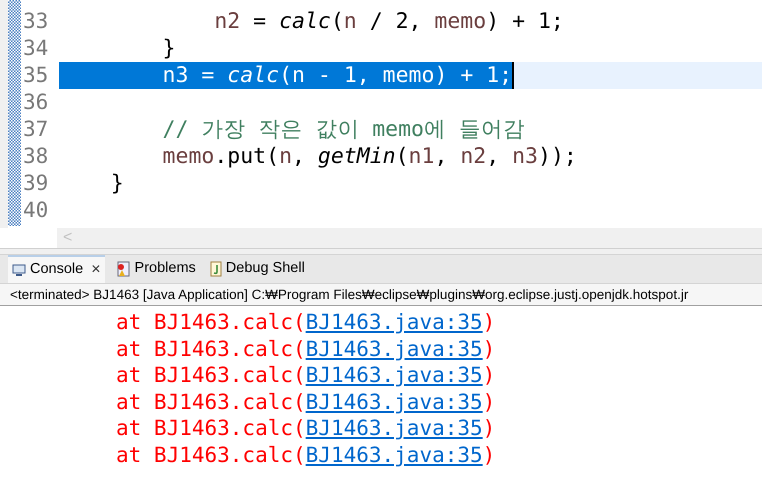  What do you see at coordinates (36, 210) in the screenshot?
I see `line-number: 40` at bounding box center [36, 210].